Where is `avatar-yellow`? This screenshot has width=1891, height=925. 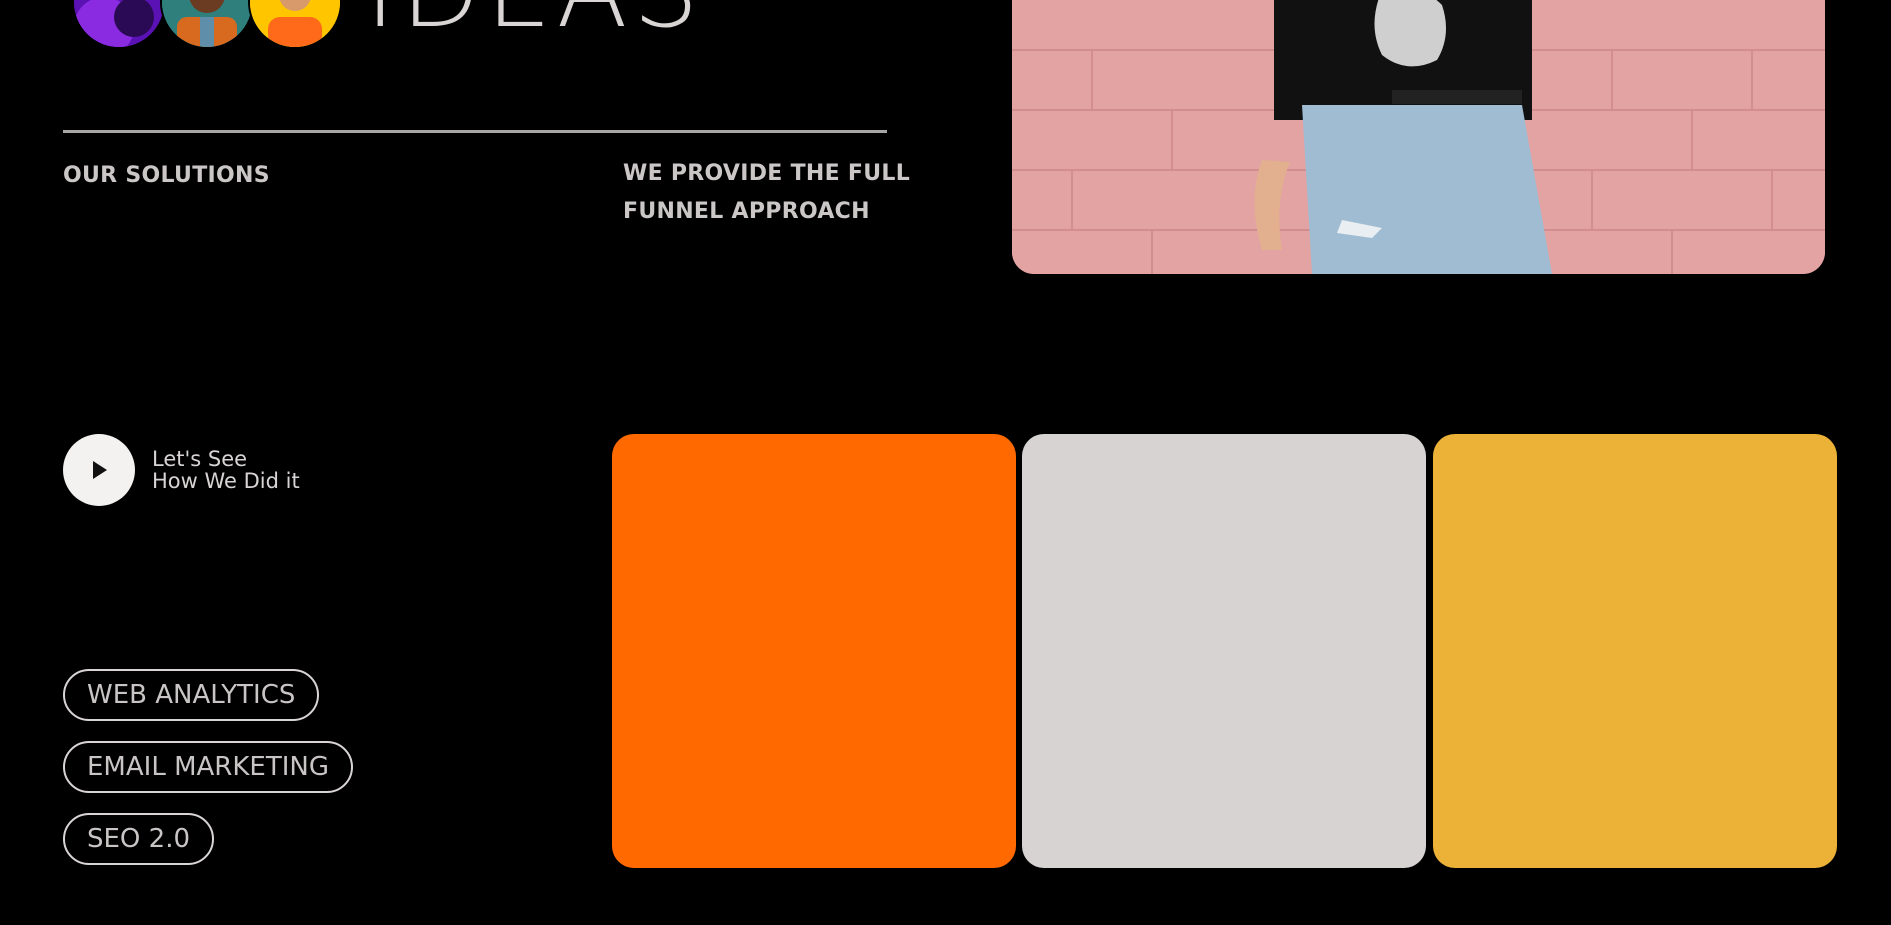 avatar-yellow is located at coordinates (295, 24).